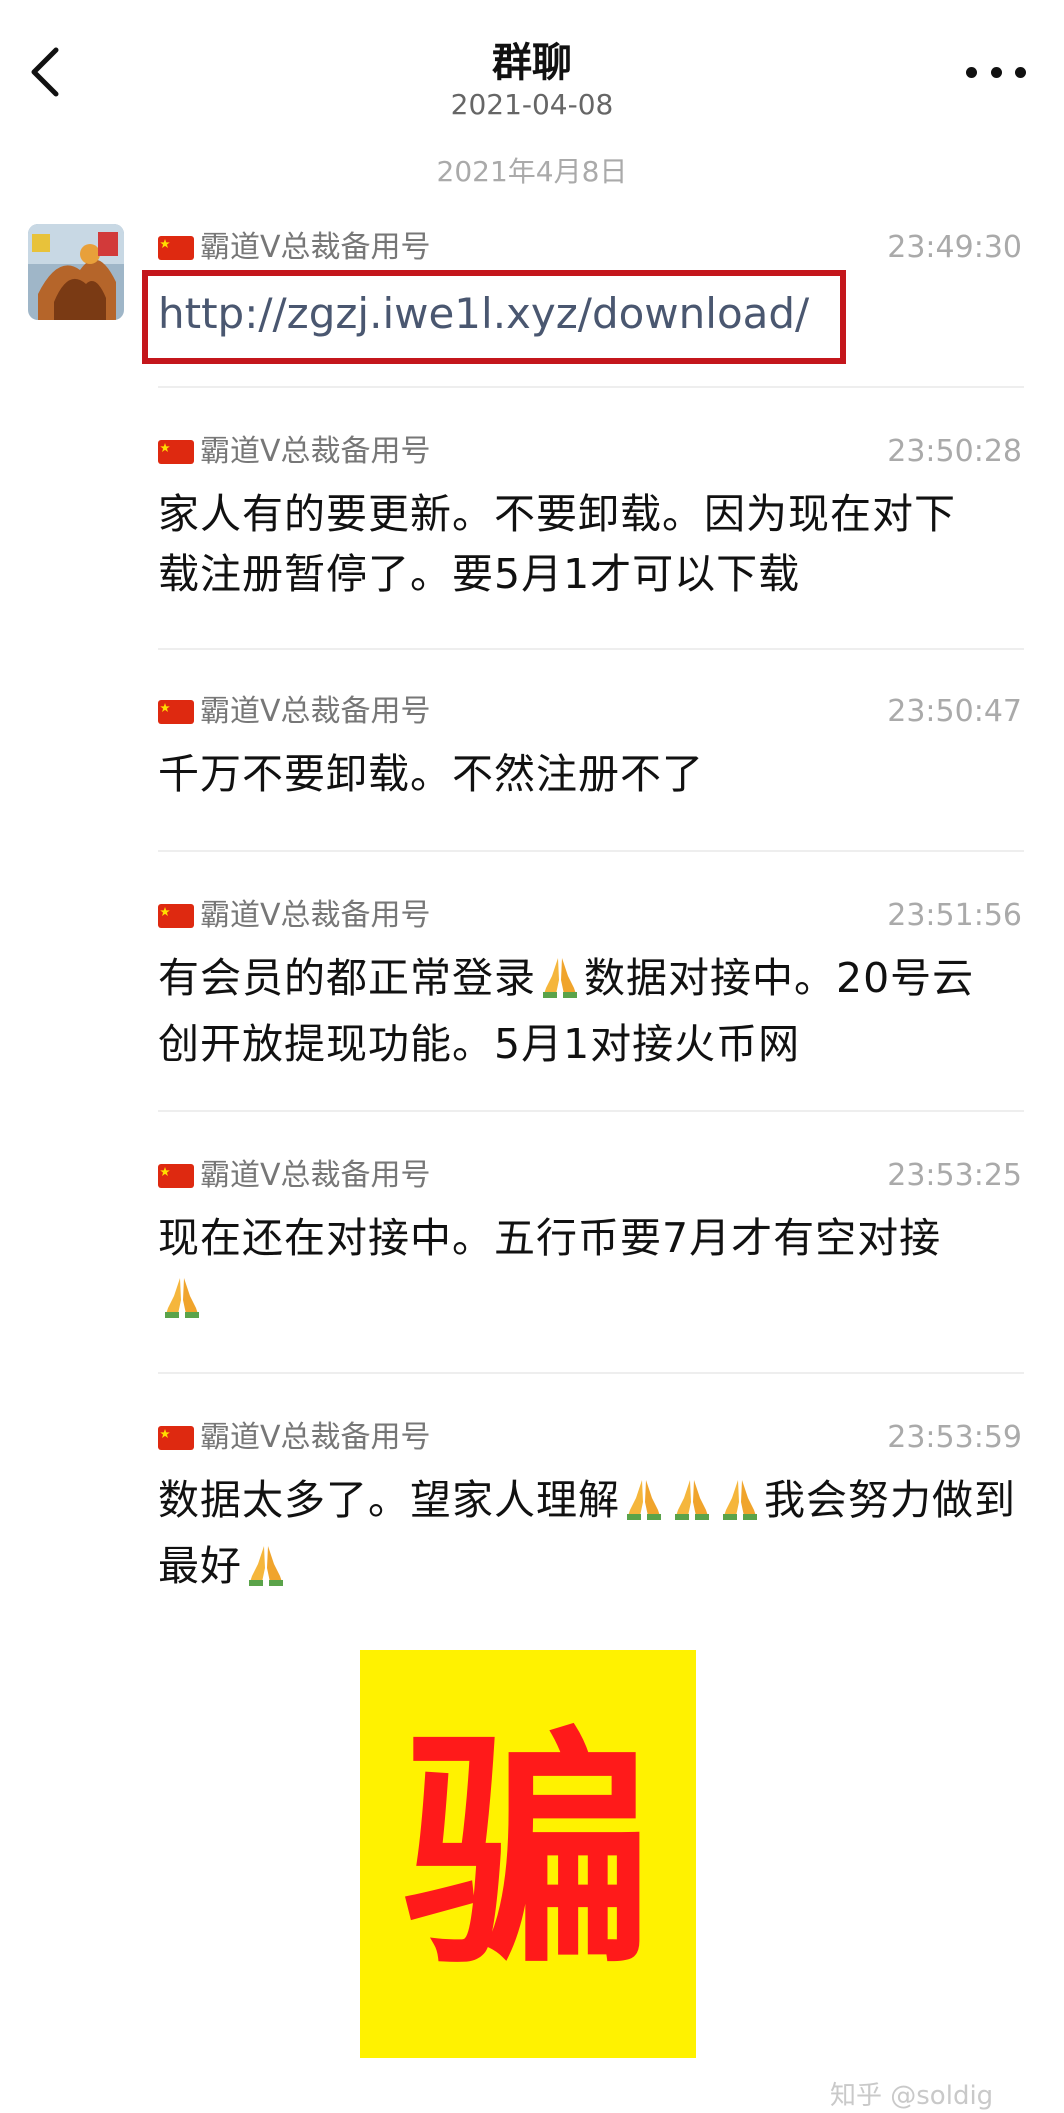 This screenshot has height=2113, width=1064. Describe the element at coordinates (954, 451) in the screenshot. I see `message-time: 23:50:28` at that location.